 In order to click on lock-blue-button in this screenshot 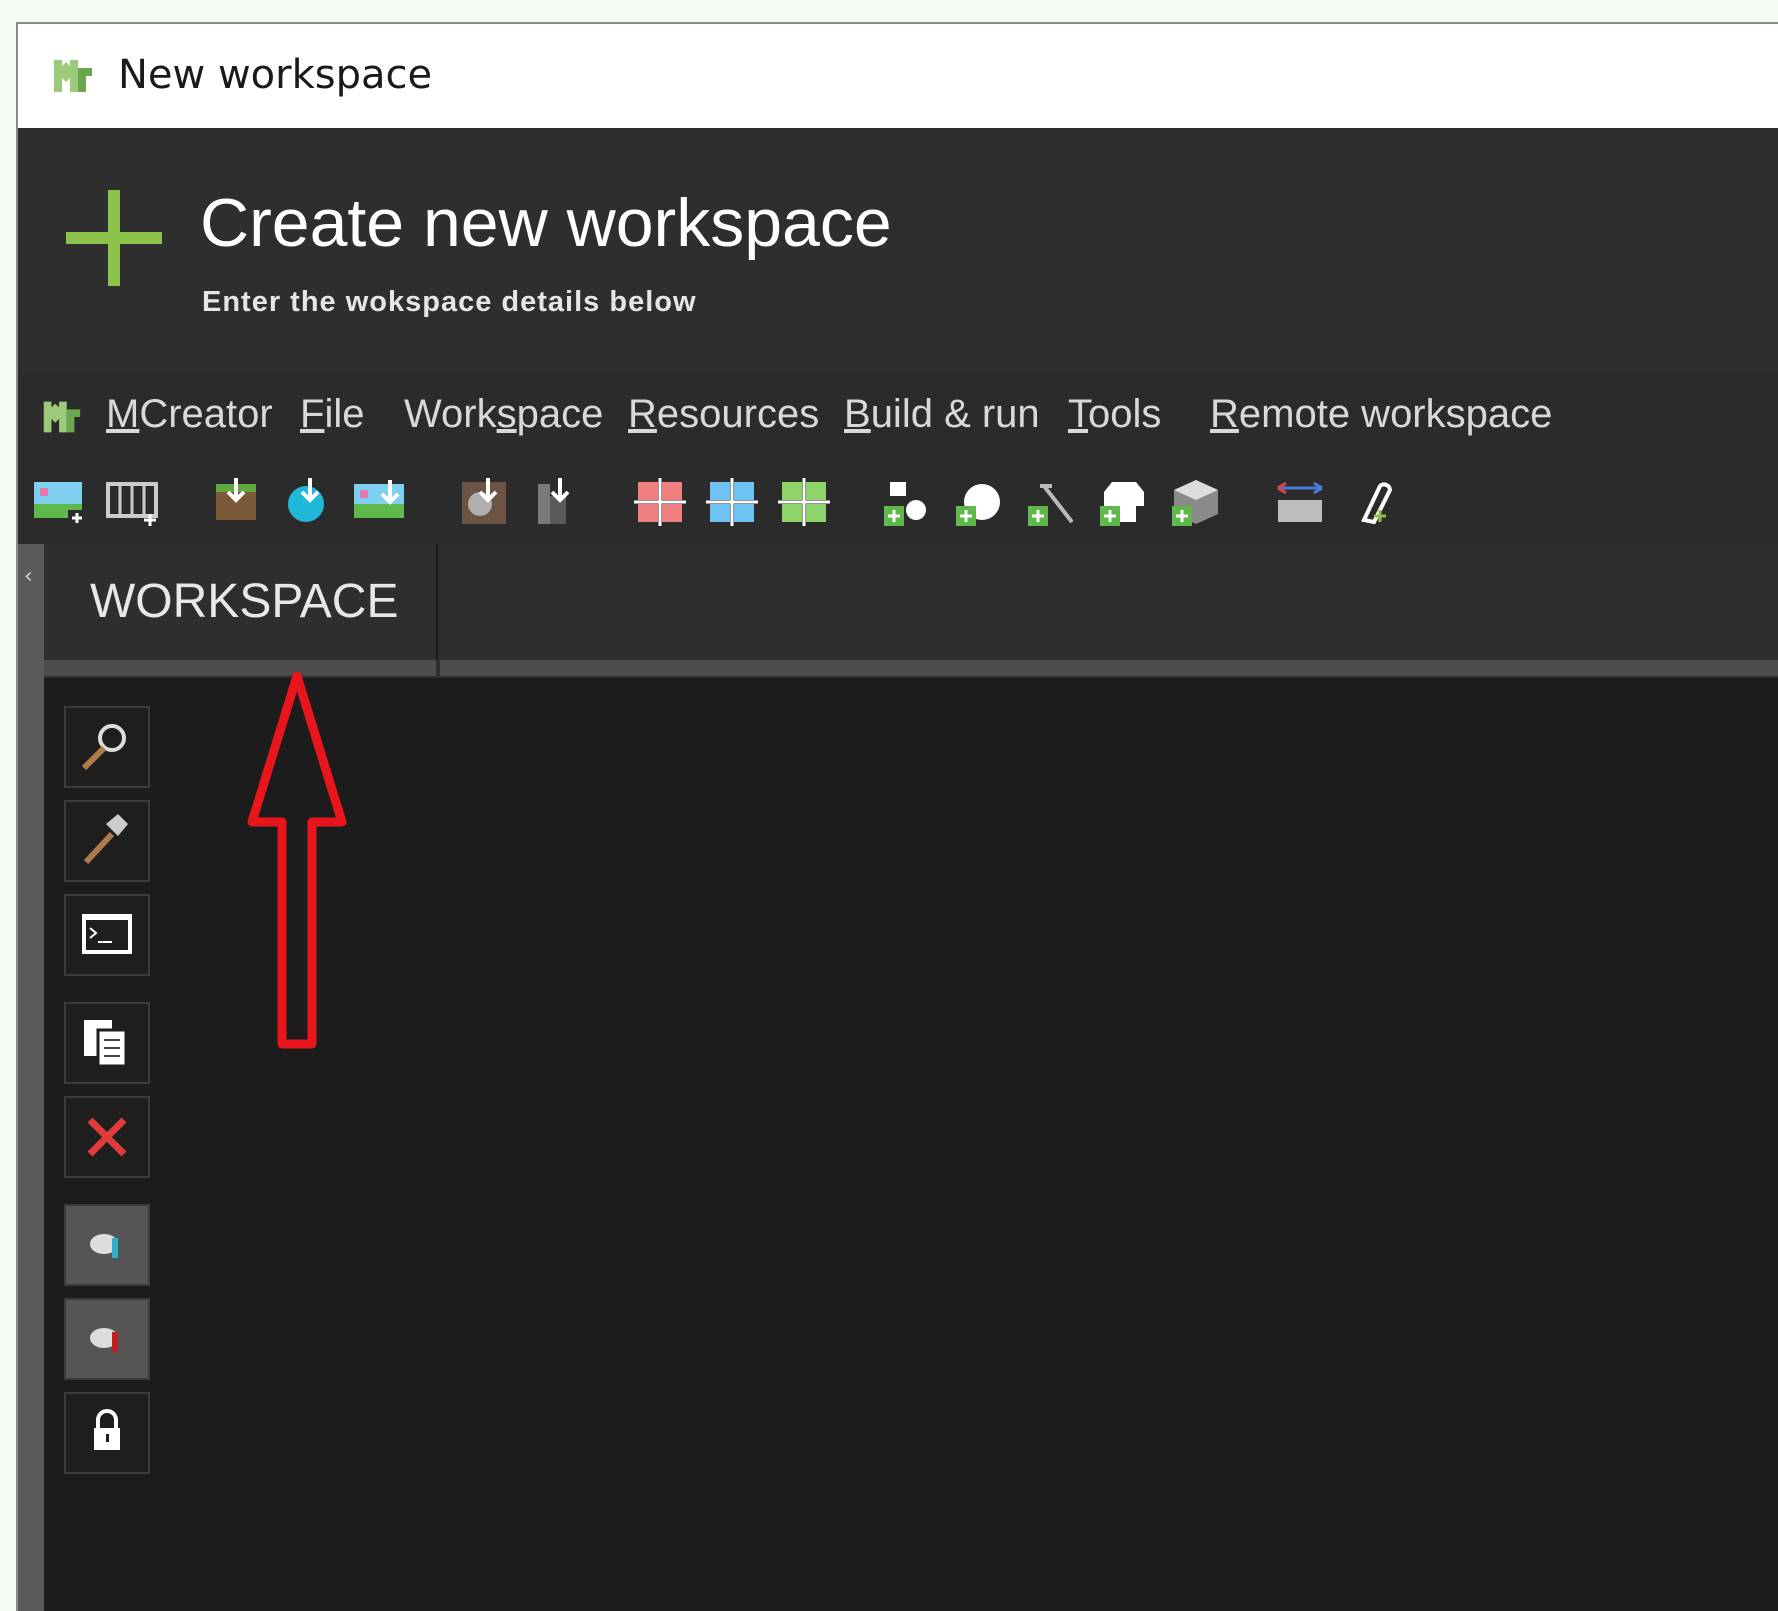, I will do `click(107, 1245)`.